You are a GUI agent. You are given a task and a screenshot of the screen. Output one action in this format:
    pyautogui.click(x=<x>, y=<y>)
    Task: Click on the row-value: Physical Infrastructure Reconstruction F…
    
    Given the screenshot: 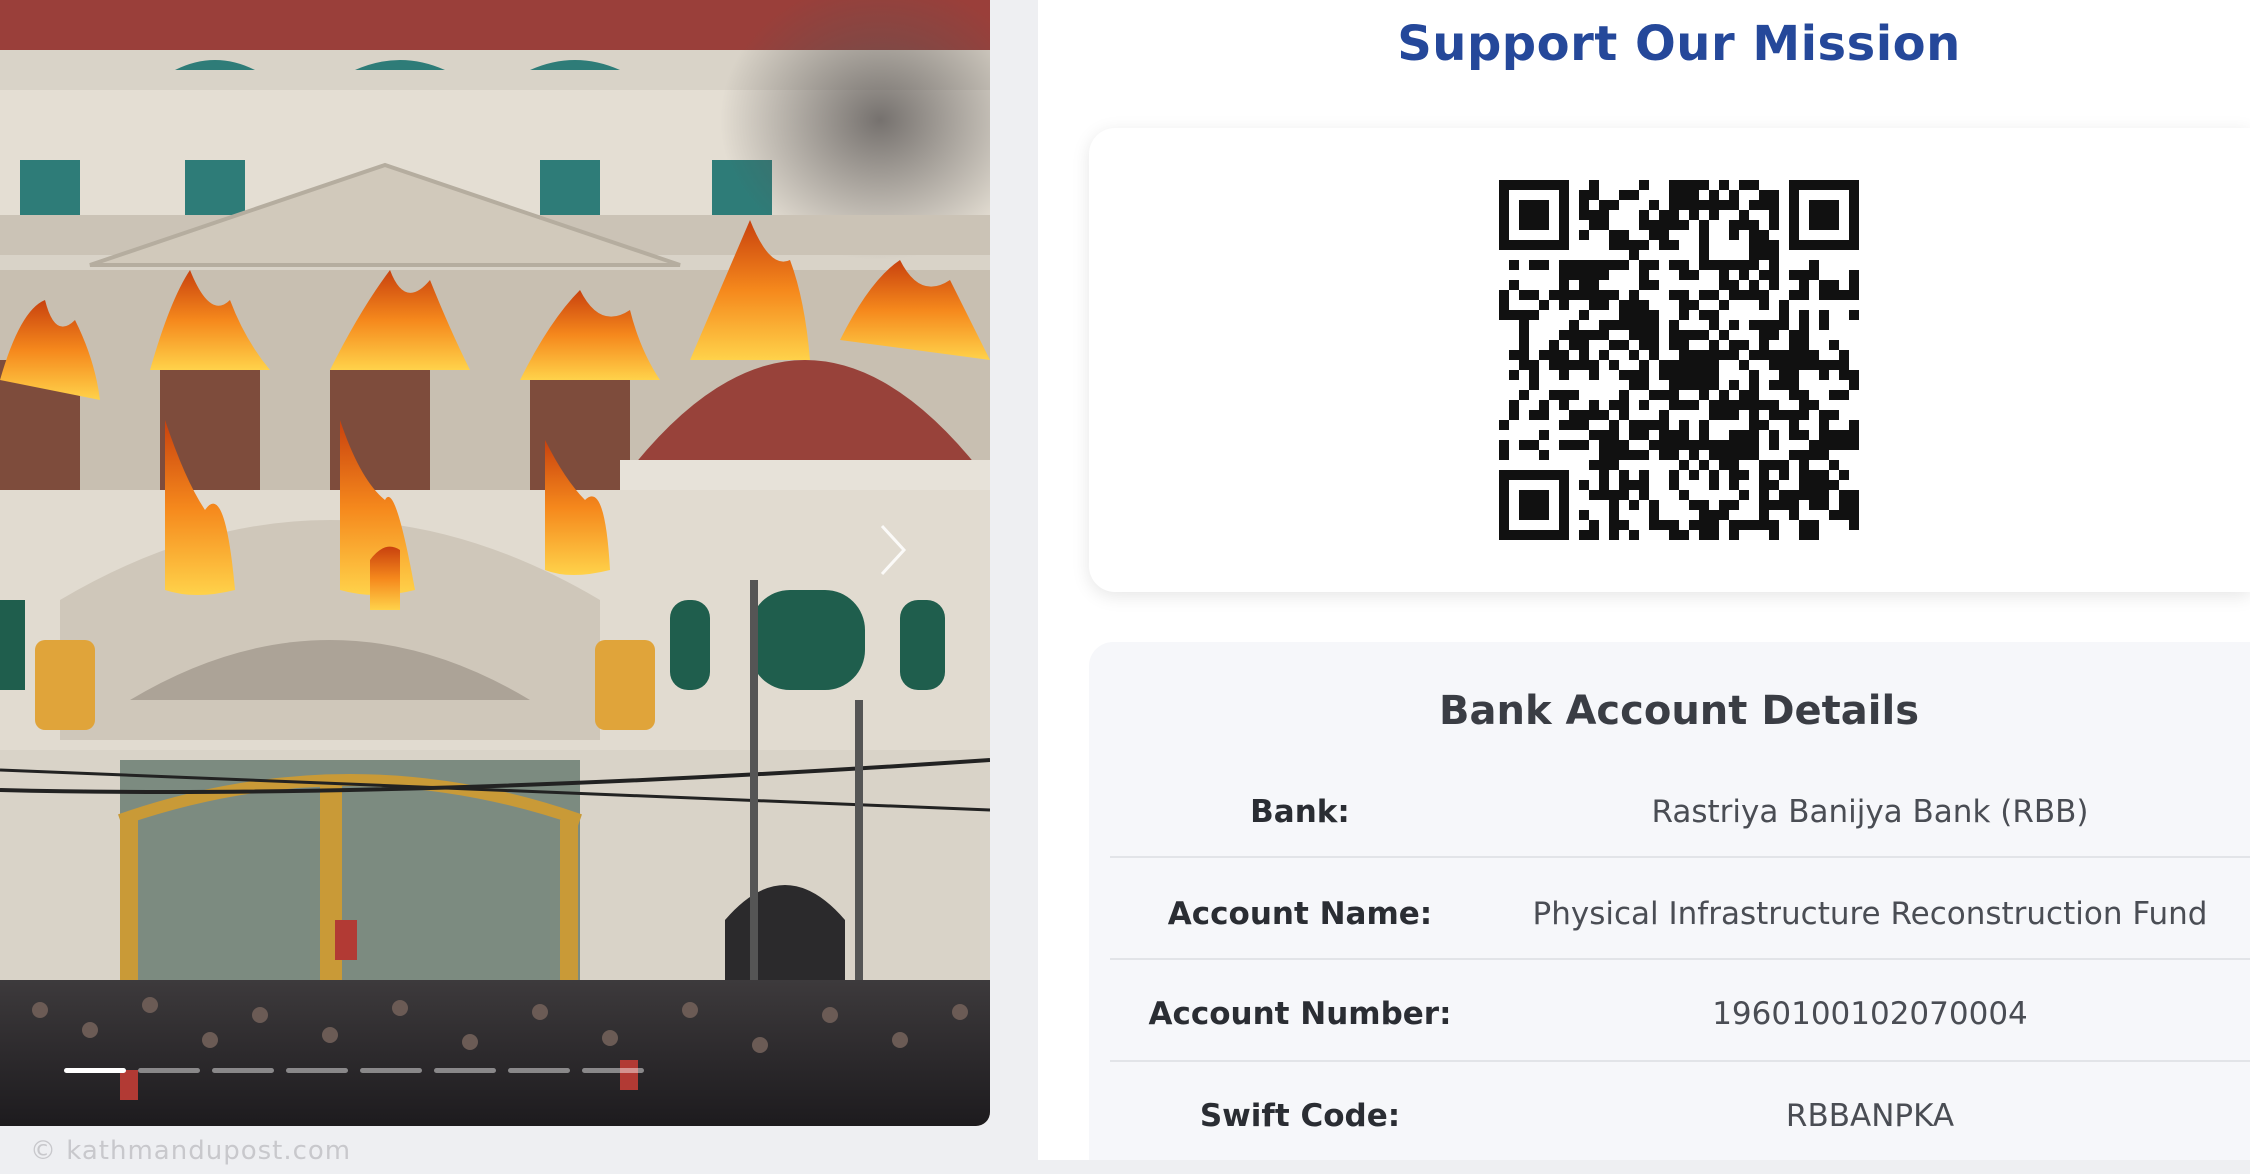 What is the action you would take?
    pyautogui.click(x=1870, y=914)
    